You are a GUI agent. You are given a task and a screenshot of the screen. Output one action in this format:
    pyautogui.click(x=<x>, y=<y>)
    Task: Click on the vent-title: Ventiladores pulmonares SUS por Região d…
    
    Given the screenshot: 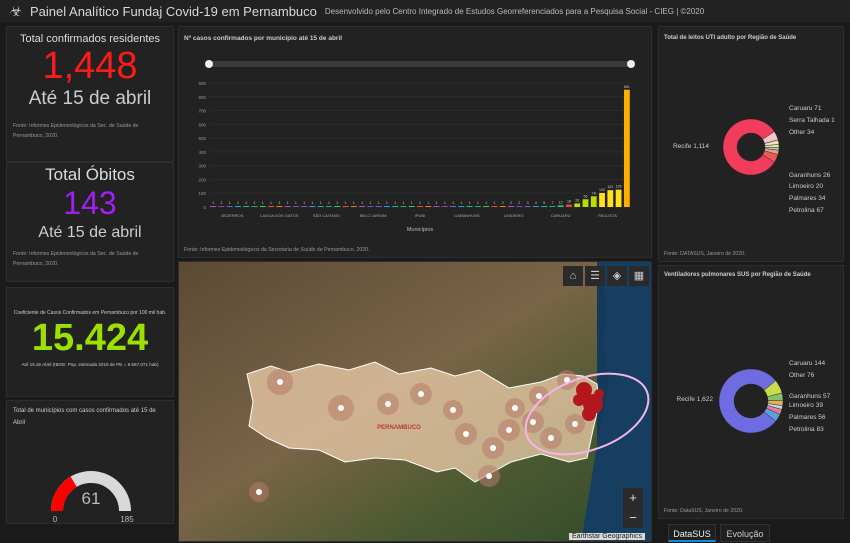 What is the action you would take?
    pyautogui.click(x=737, y=275)
    